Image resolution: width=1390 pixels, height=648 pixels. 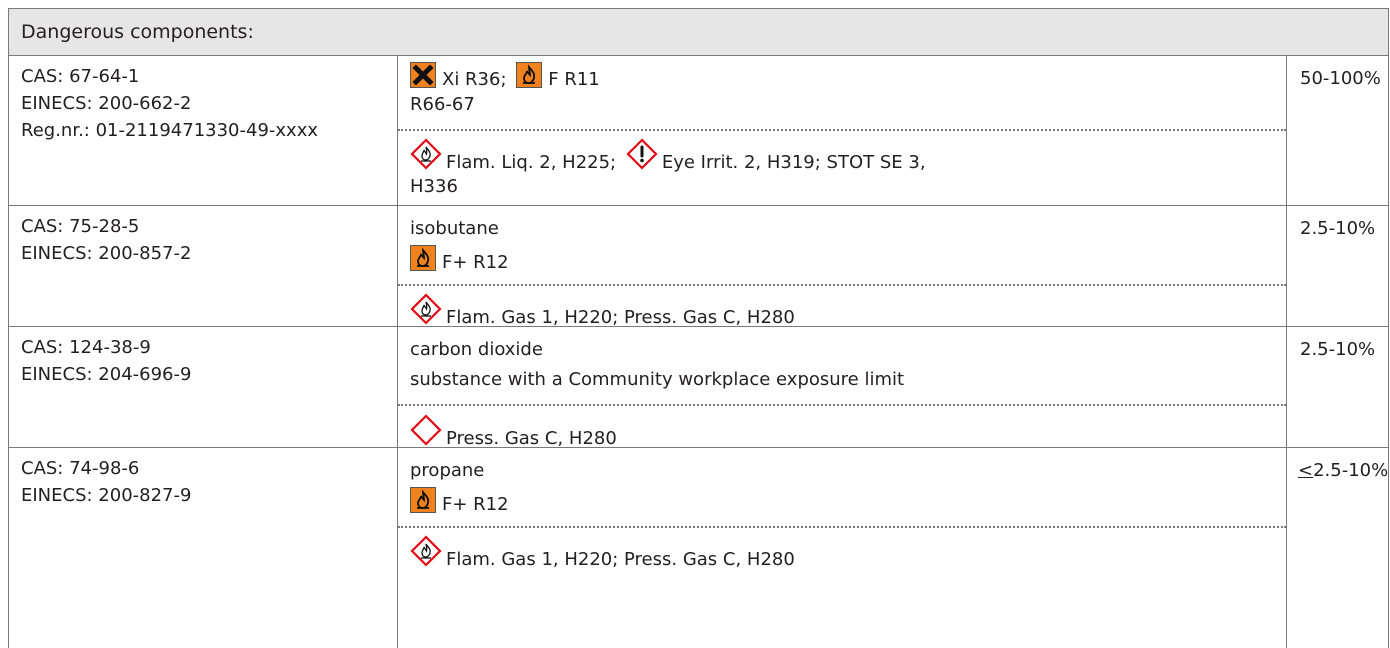 What do you see at coordinates (531, 438) in the screenshot?
I see `clp-label: Press. Gas C, H280` at bounding box center [531, 438].